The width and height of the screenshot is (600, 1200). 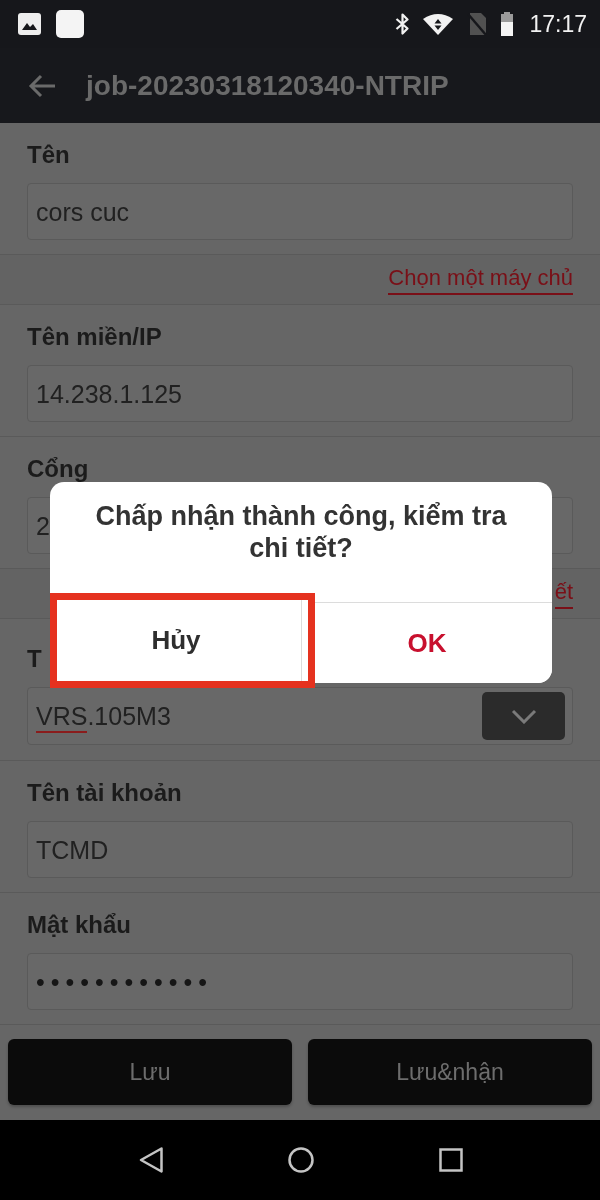 I want to click on save-button: Lưu&nhận, so click(x=450, y=1072).